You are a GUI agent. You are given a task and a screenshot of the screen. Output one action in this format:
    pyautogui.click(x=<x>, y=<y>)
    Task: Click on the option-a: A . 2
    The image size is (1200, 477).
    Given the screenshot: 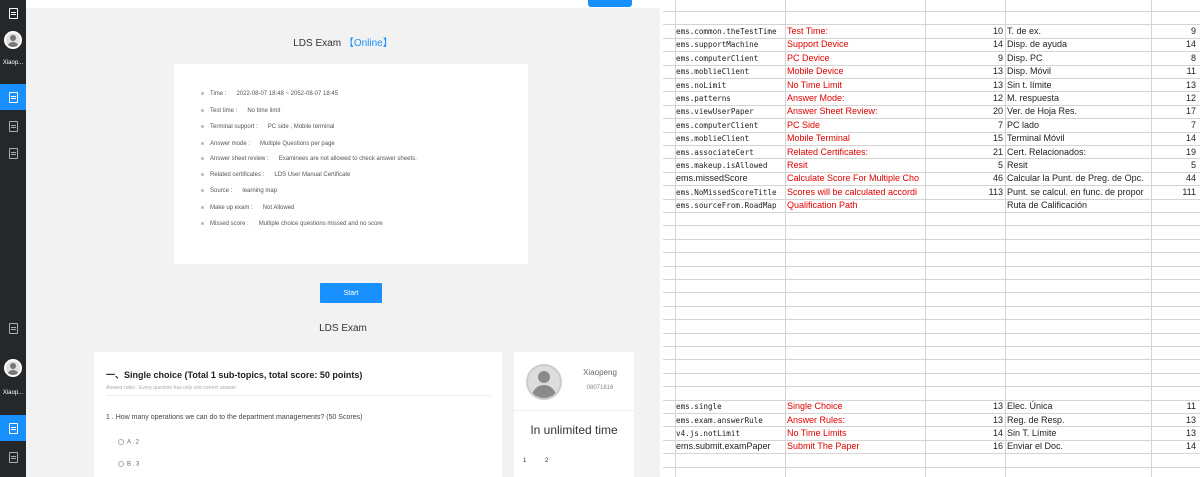 What is the action you would take?
    pyautogui.click(x=128, y=442)
    